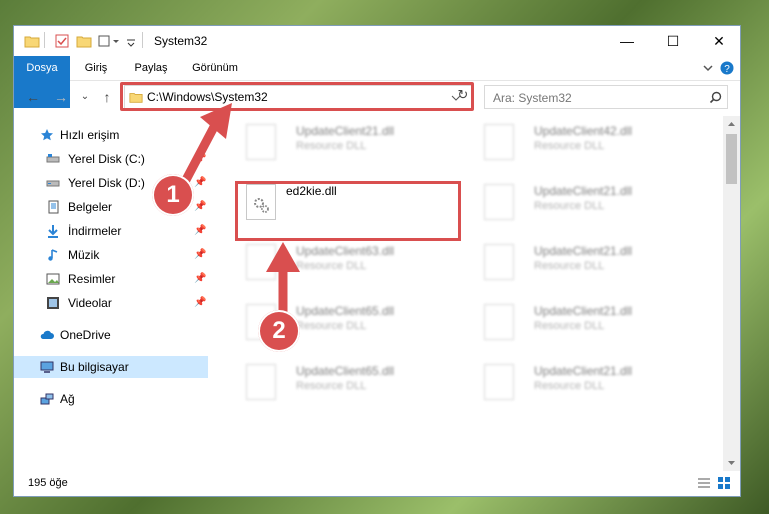 Image resolution: width=769 pixels, height=514 pixels. I want to click on arrow-left-icon: ←, so click(33, 97).